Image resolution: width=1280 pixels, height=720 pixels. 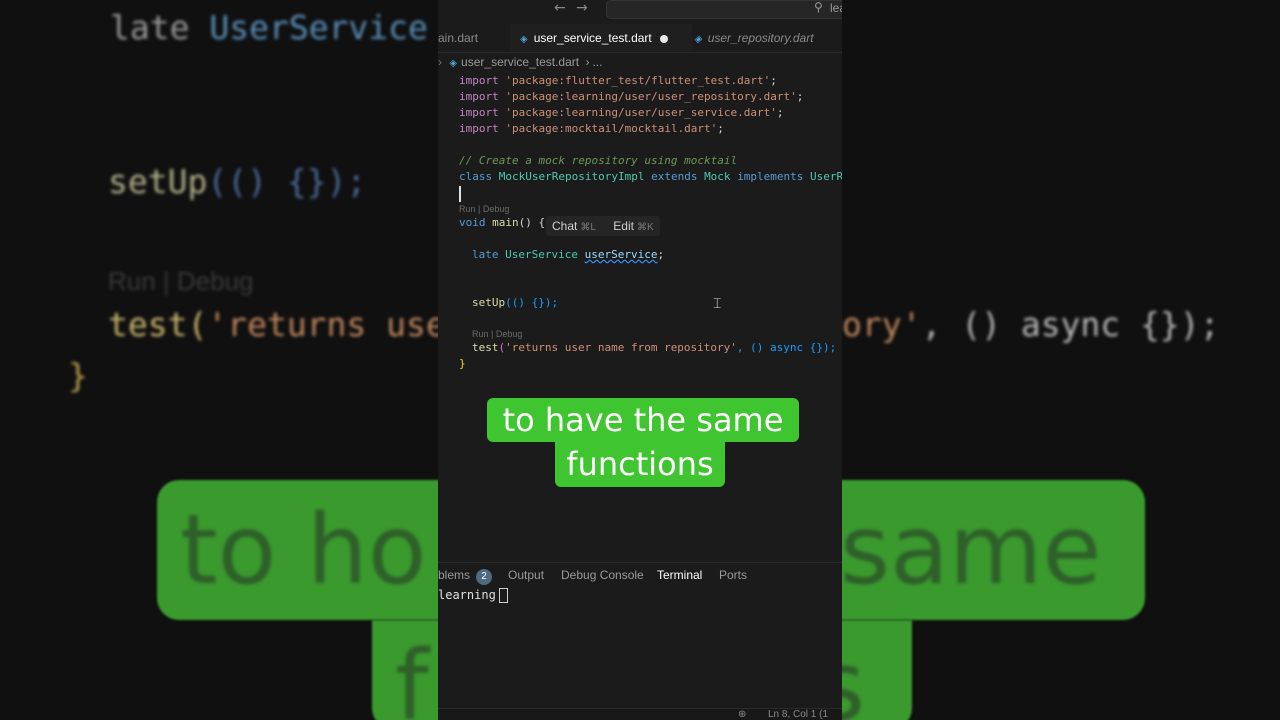 What do you see at coordinates (502, 222) in the screenshot?
I see `code-line: void main() {` at bounding box center [502, 222].